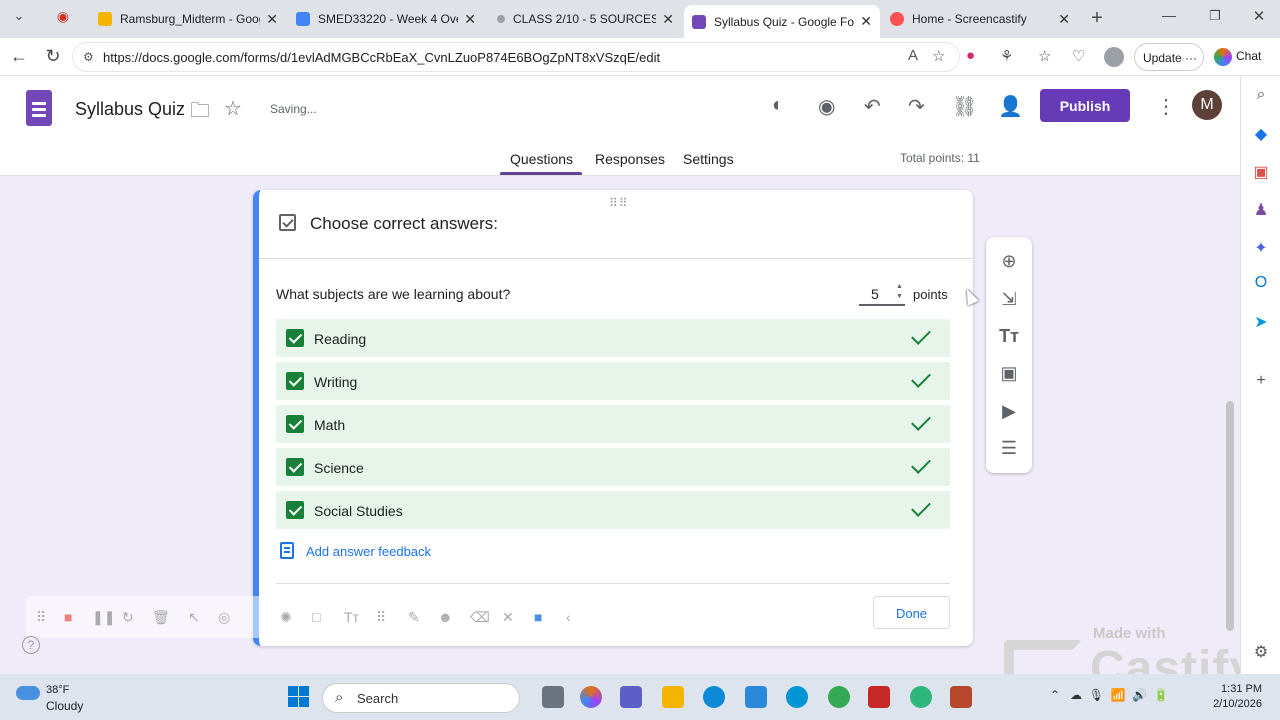  I want to click on tab-settings: Settings, so click(708, 159).